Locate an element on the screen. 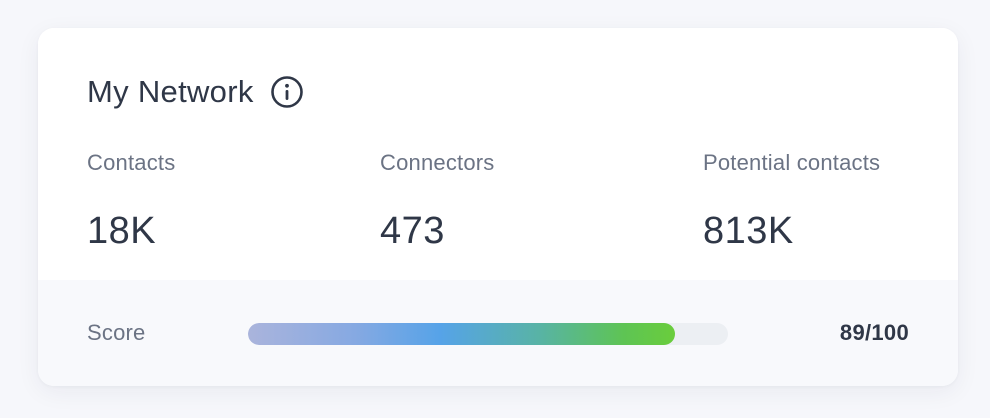 This screenshot has width=990, height=418. stat-label-connectors: Connectors is located at coordinates (437, 162).